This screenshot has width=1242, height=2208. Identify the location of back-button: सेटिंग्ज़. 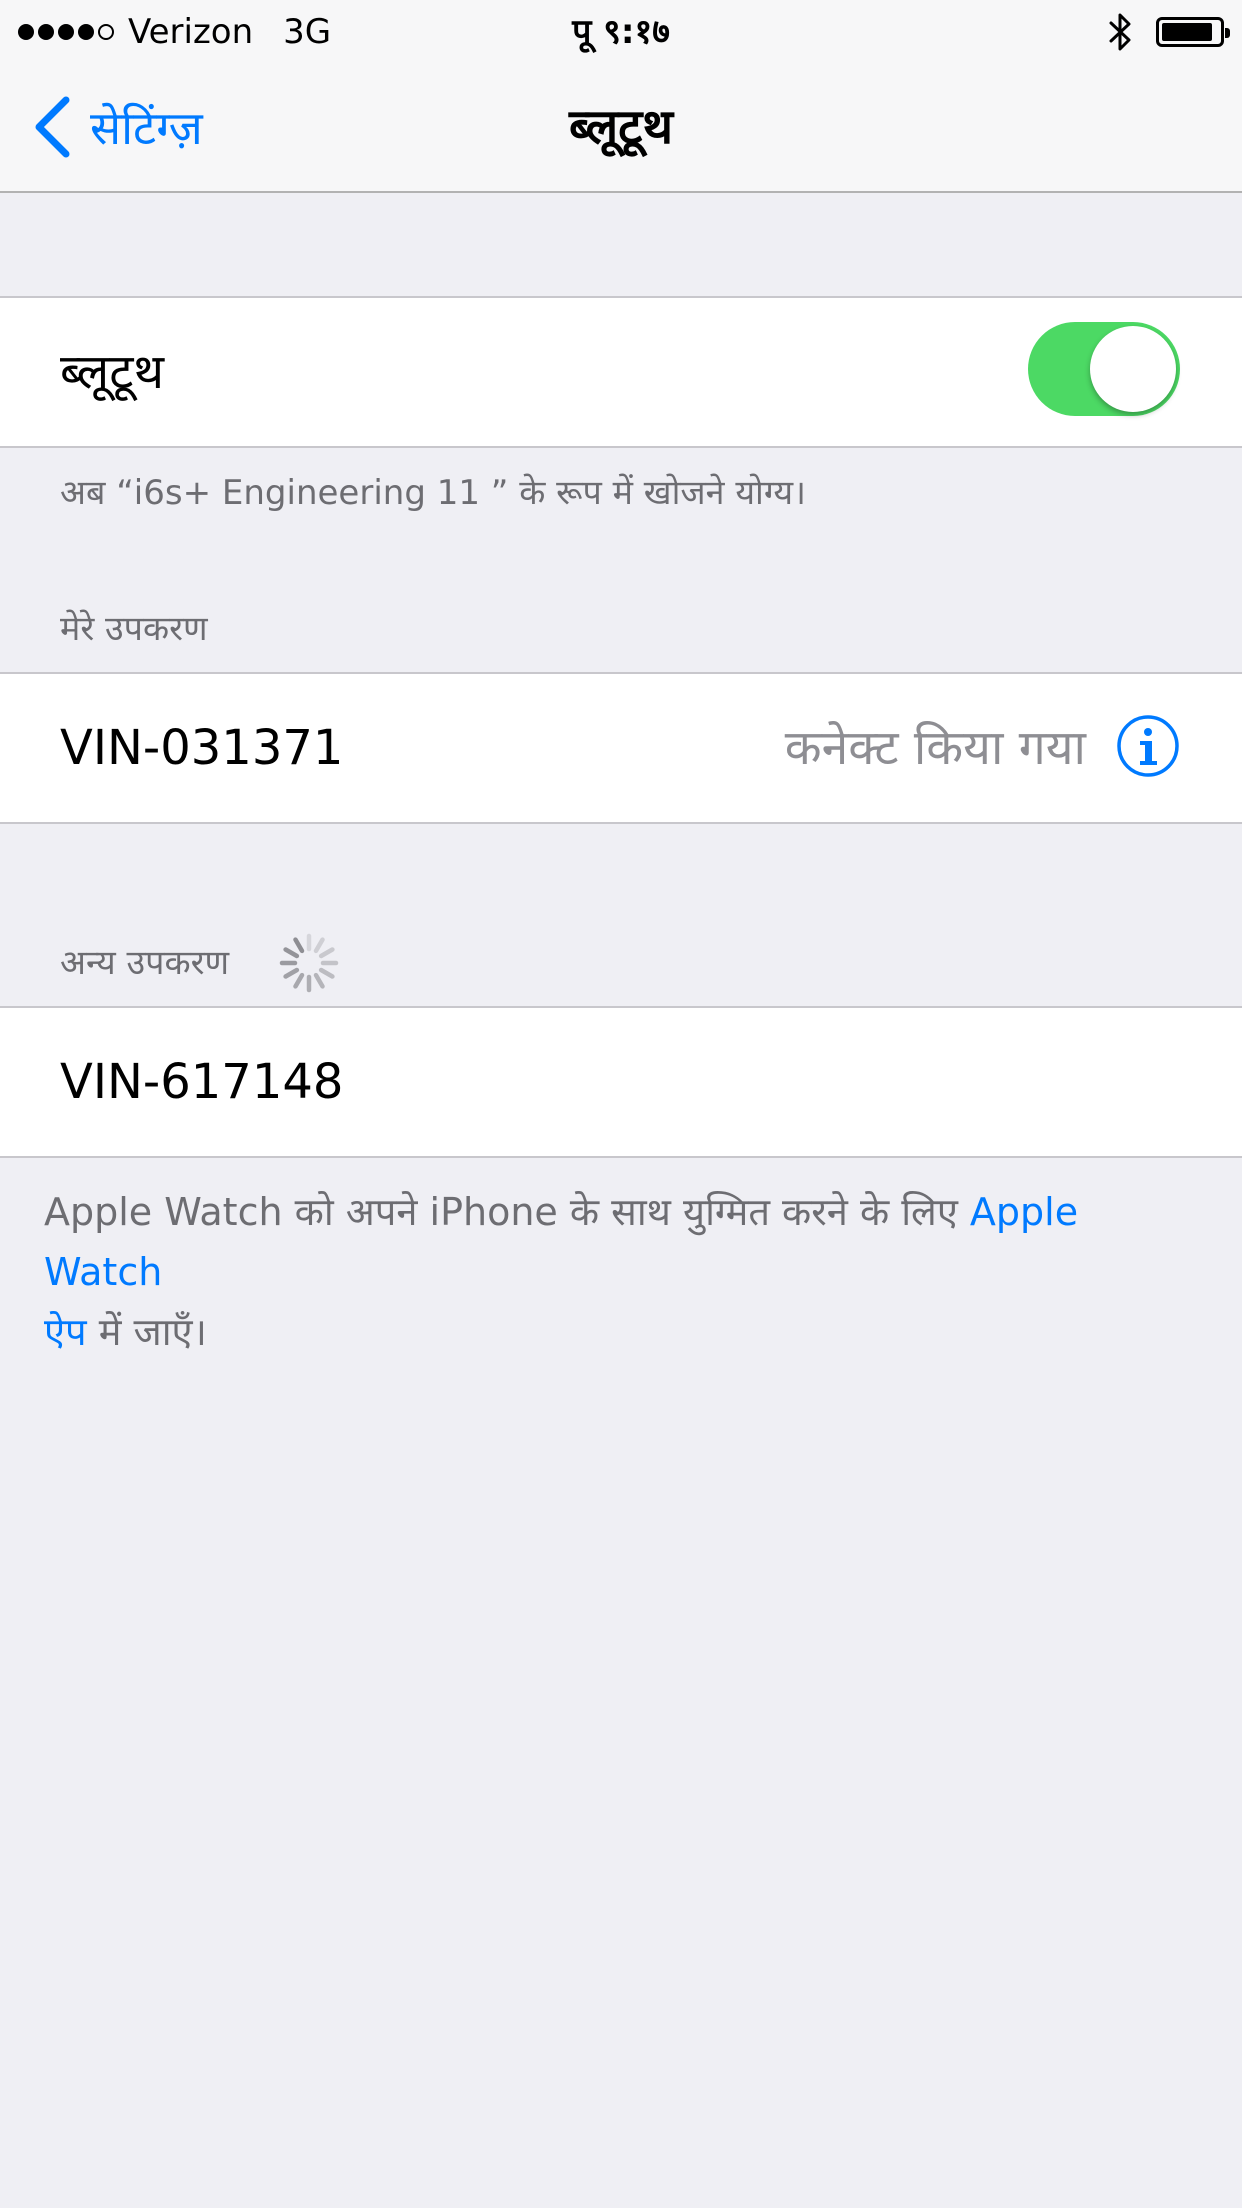
(117, 127).